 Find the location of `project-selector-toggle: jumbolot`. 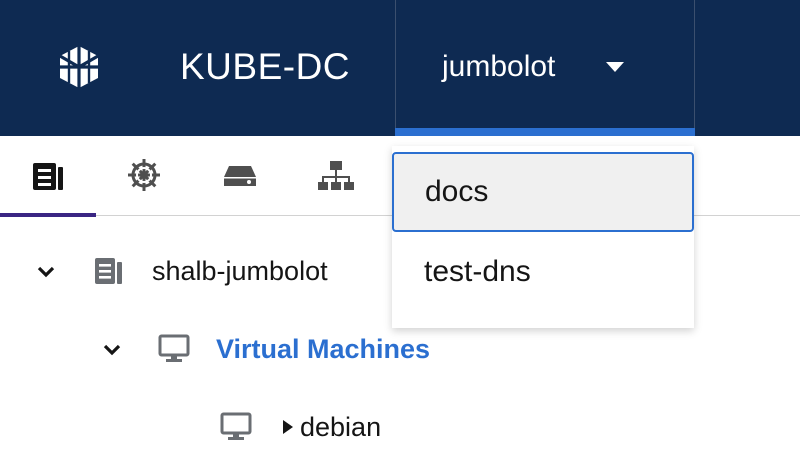

project-selector-toggle: jumbolot is located at coordinates (545, 68).